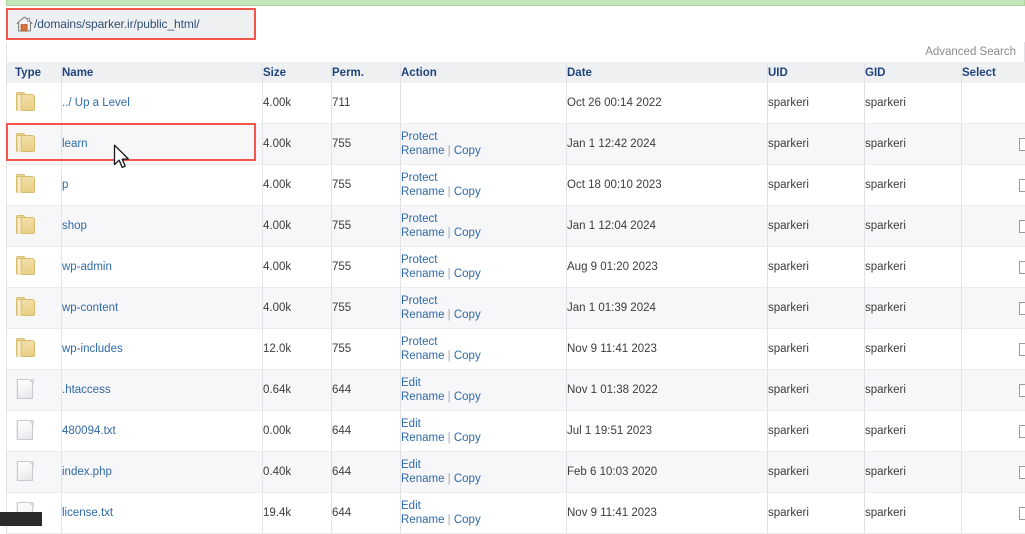 This screenshot has height=534, width=1025. What do you see at coordinates (162, 72) in the screenshot?
I see `column-header-name: Name` at bounding box center [162, 72].